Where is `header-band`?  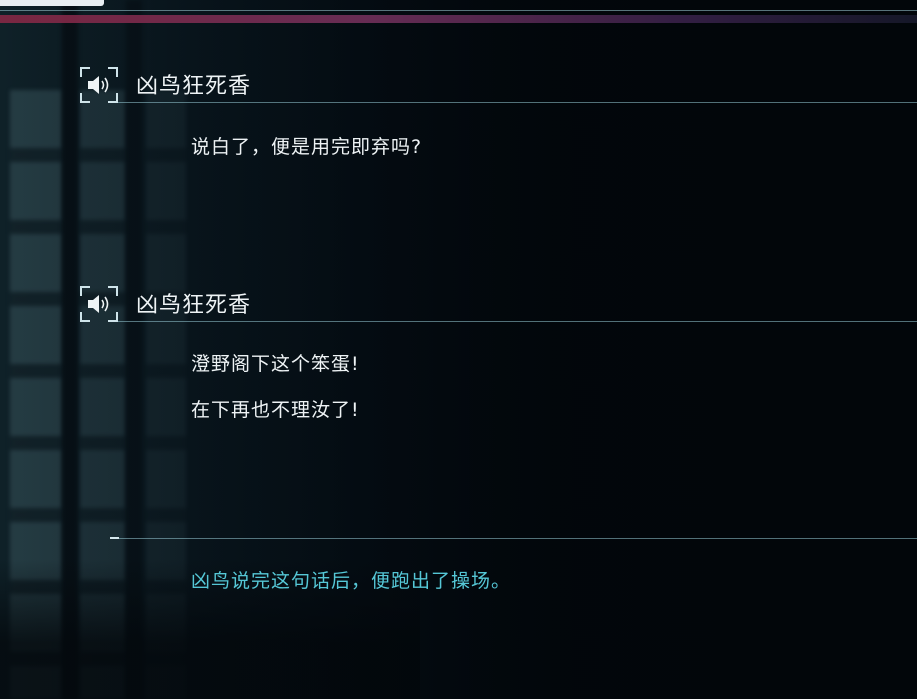
header-band is located at coordinates (458, 19).